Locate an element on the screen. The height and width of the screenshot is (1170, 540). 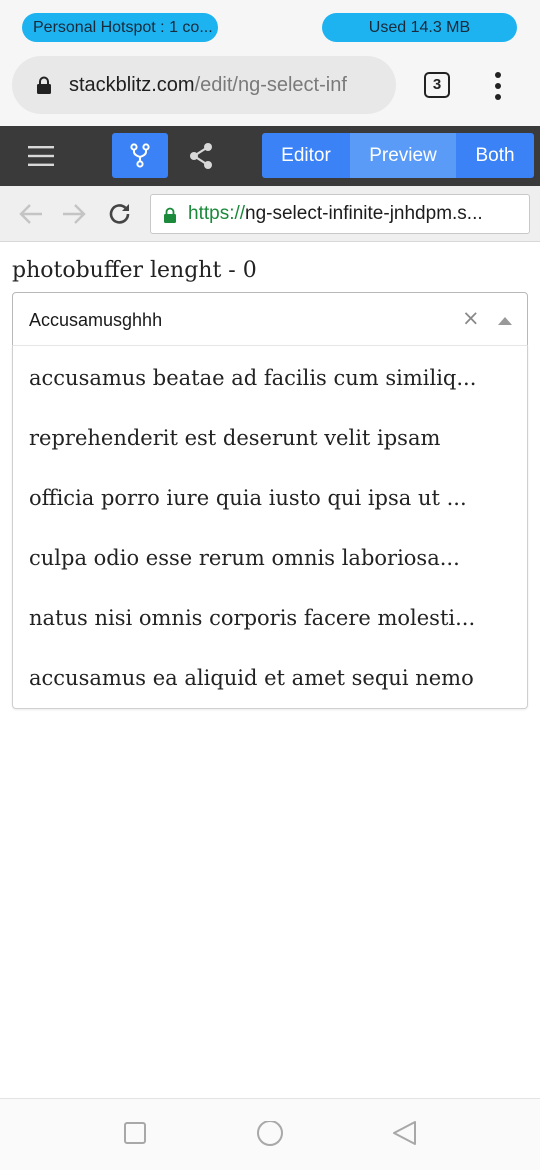
address-bar-url: stackblitz.com/edit/ng-select-inf is located at coordinates (229, 85).